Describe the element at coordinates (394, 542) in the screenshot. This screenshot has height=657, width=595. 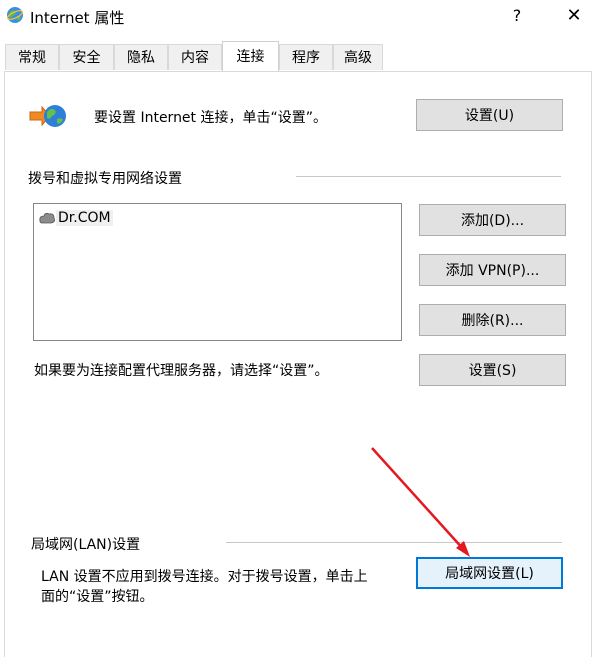
I see `lan-separator` at that location.